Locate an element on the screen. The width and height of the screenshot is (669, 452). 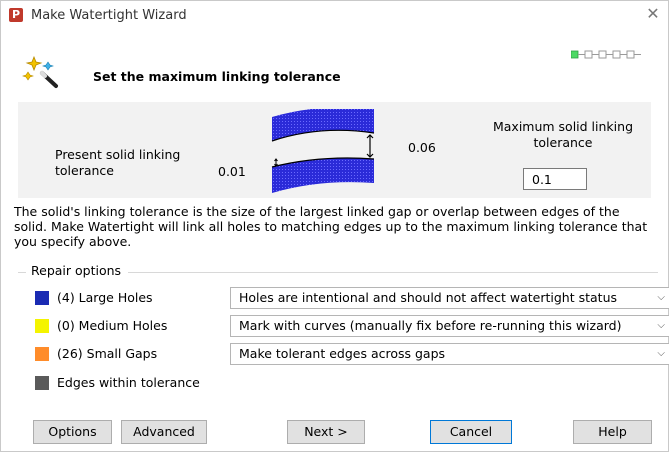
page-title: Set the maximum linking tolerance is located at coordinates (217, 76).